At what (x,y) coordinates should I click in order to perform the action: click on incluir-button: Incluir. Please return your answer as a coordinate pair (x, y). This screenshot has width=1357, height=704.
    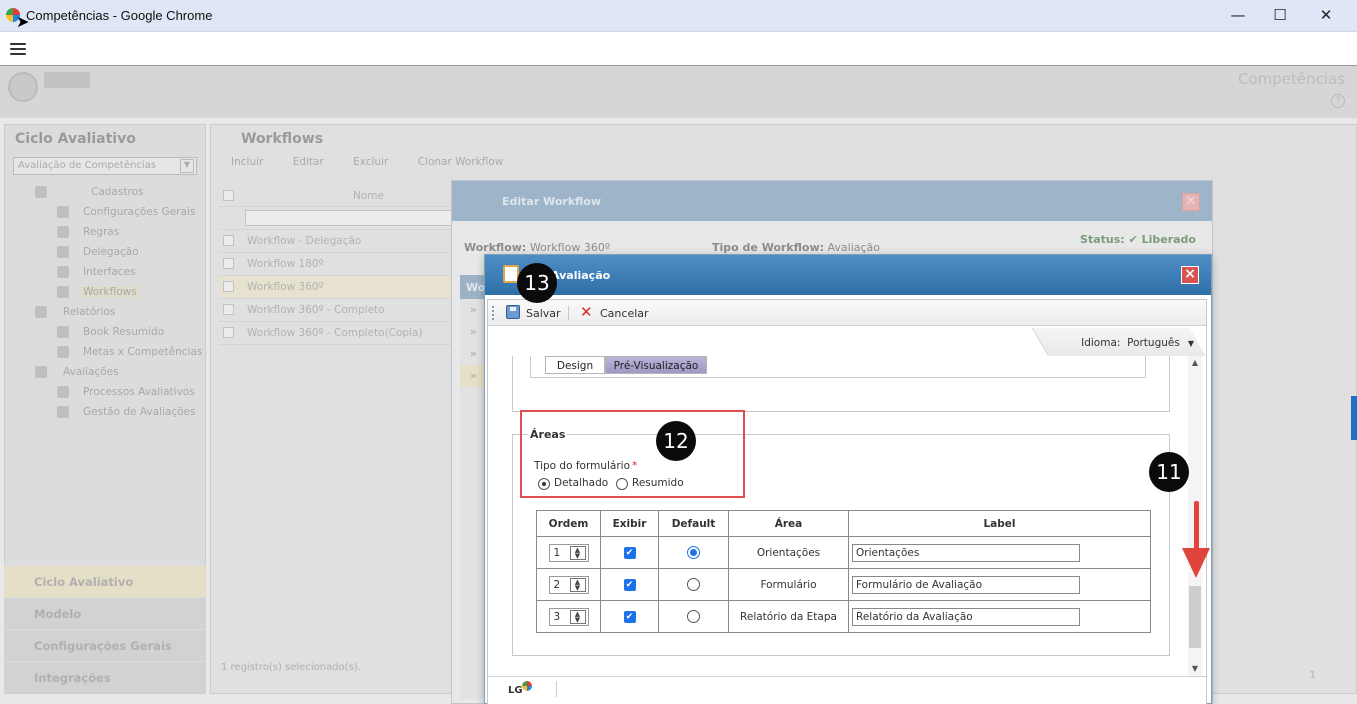
    Looking at the image, I should click on (247, 162).